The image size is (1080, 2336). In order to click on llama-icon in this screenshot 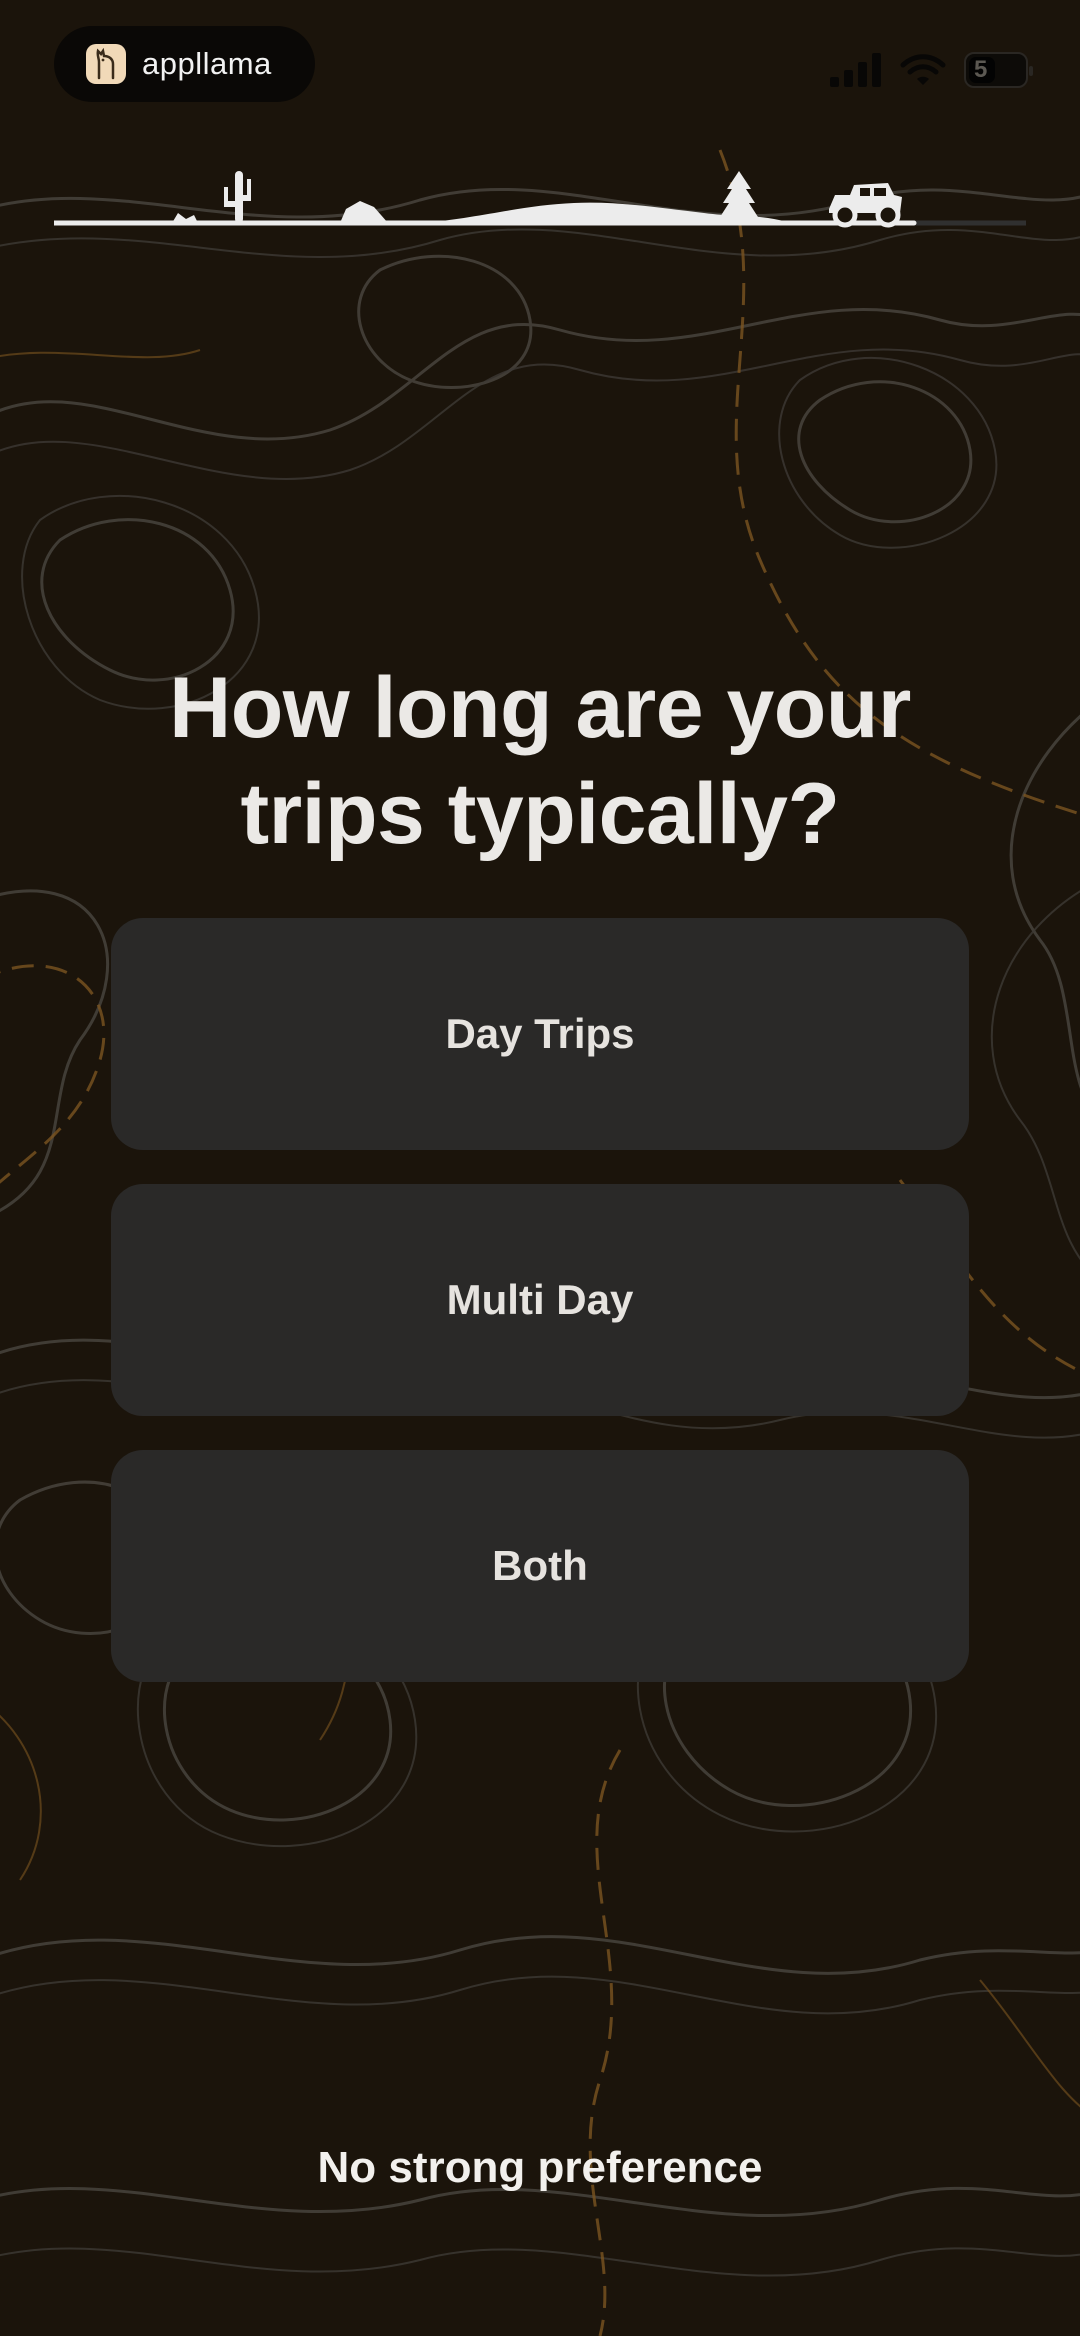, I will do `click(106, 64)`.